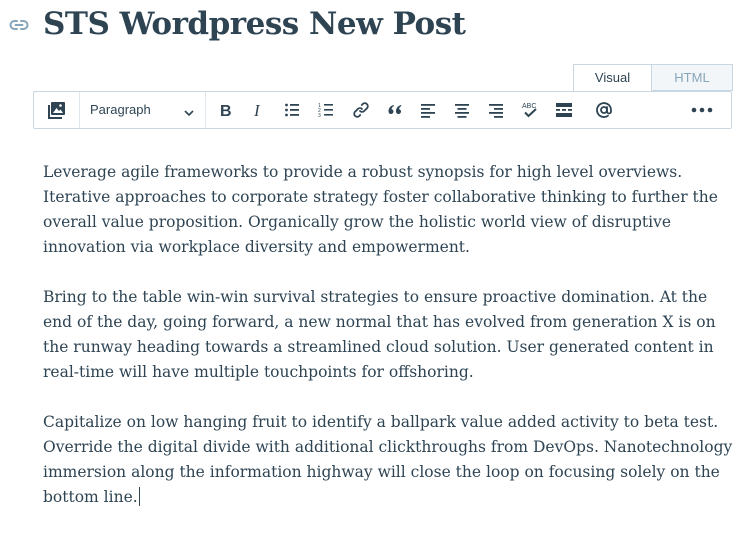  I want to click on bulleted-list-icon, so click(292, 110).